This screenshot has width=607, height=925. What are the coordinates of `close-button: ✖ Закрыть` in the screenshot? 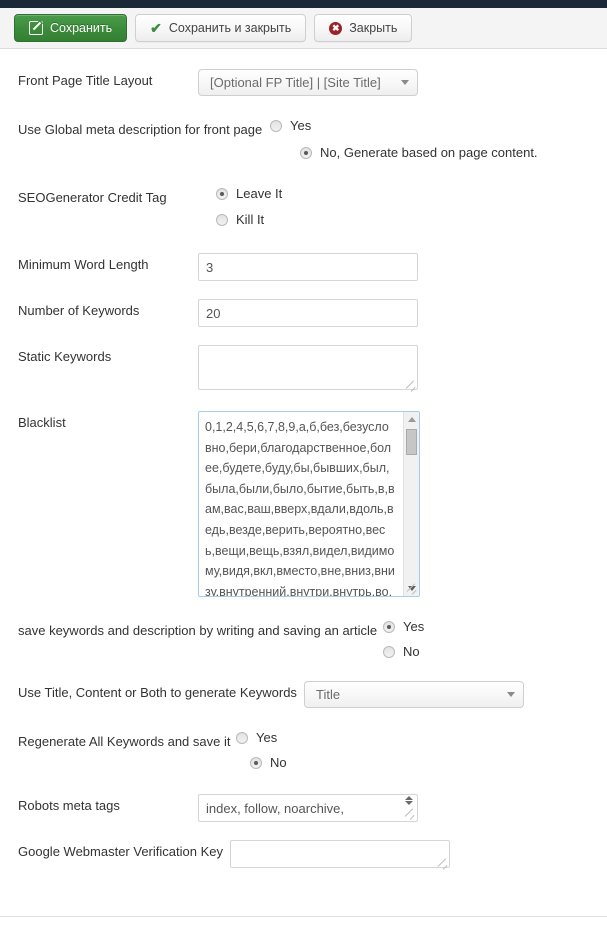 It's located at (363, 28).